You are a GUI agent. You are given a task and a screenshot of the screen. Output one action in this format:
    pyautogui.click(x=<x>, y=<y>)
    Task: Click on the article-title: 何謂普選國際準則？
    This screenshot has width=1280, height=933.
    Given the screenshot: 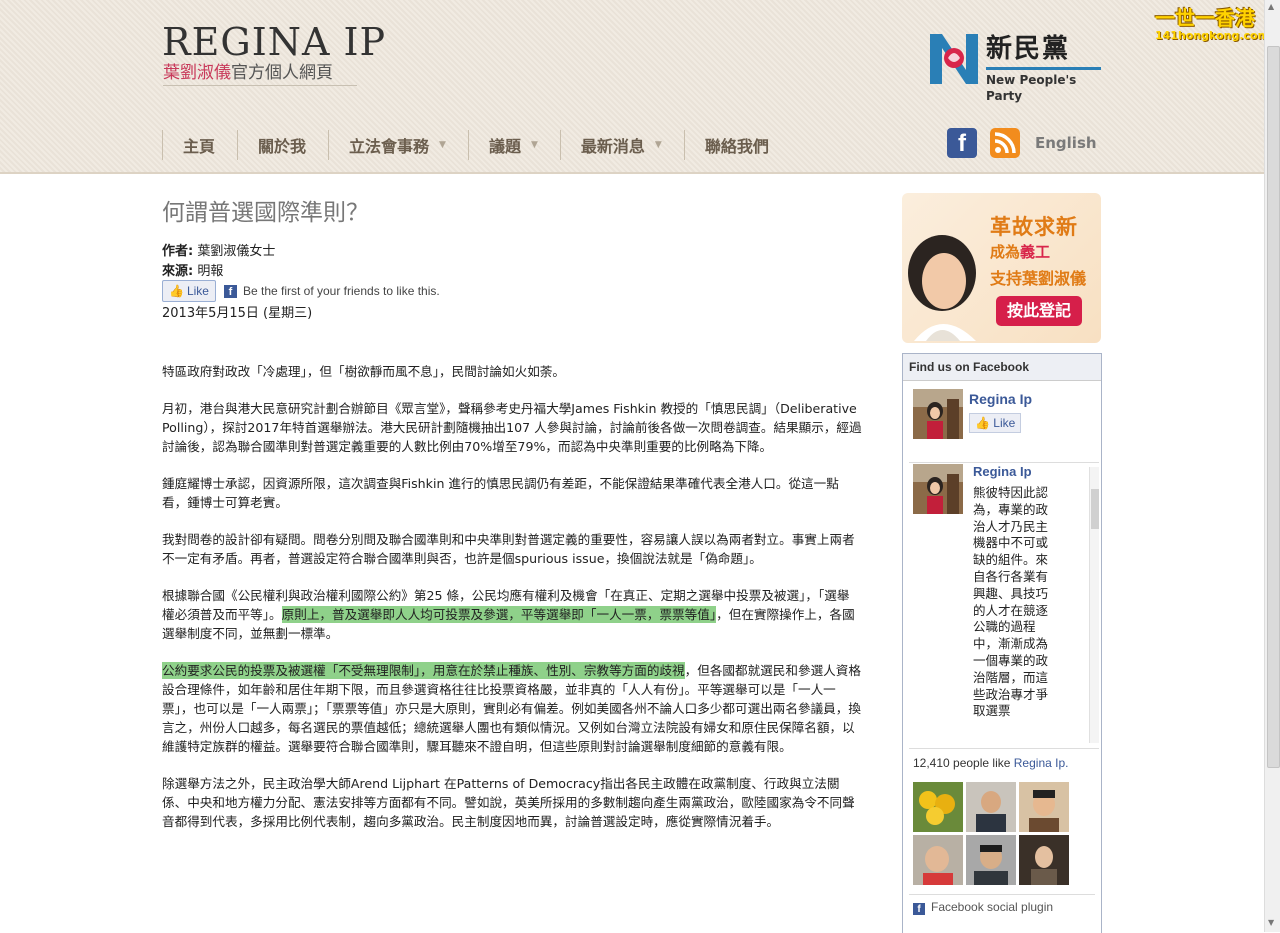 What is the action you would take?
    pyautogui.click(x=265, y=213)
    